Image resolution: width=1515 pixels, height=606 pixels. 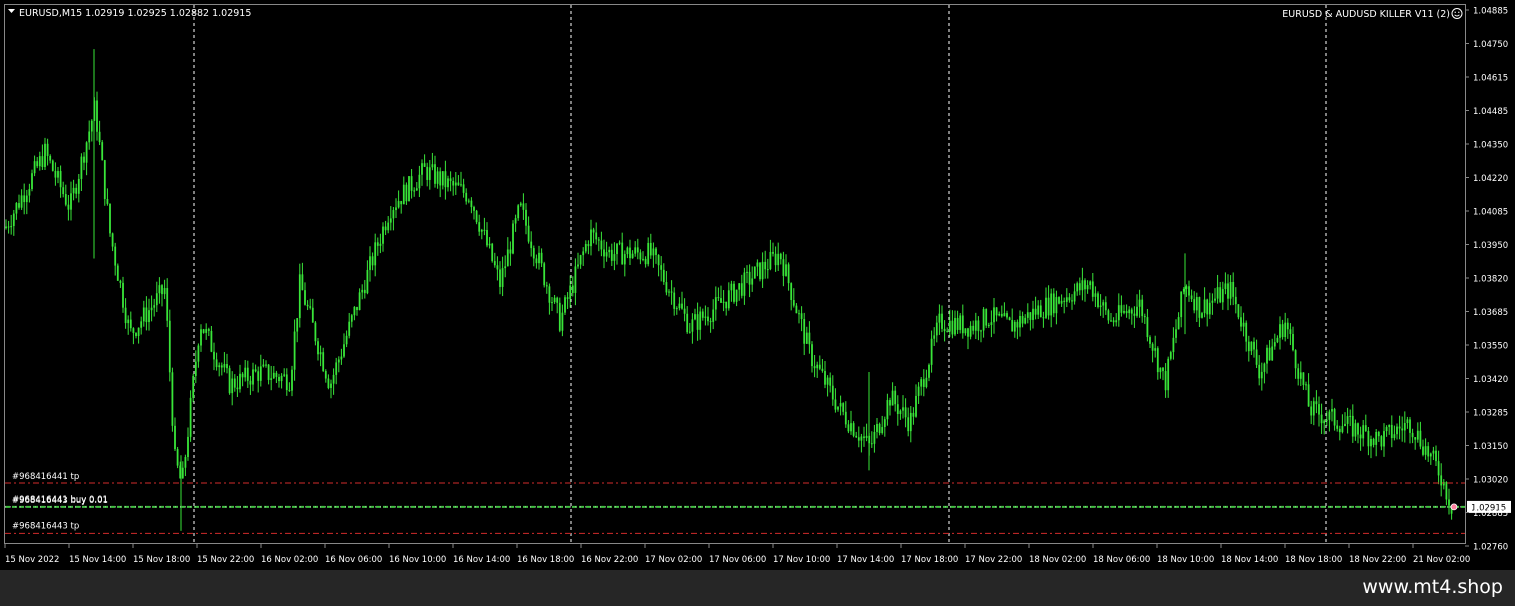 What do you see at coordinates (1432, 587) in the screenshot?
I see `footer-website: www.mt4.shop` at bounding box center [1432, 587].